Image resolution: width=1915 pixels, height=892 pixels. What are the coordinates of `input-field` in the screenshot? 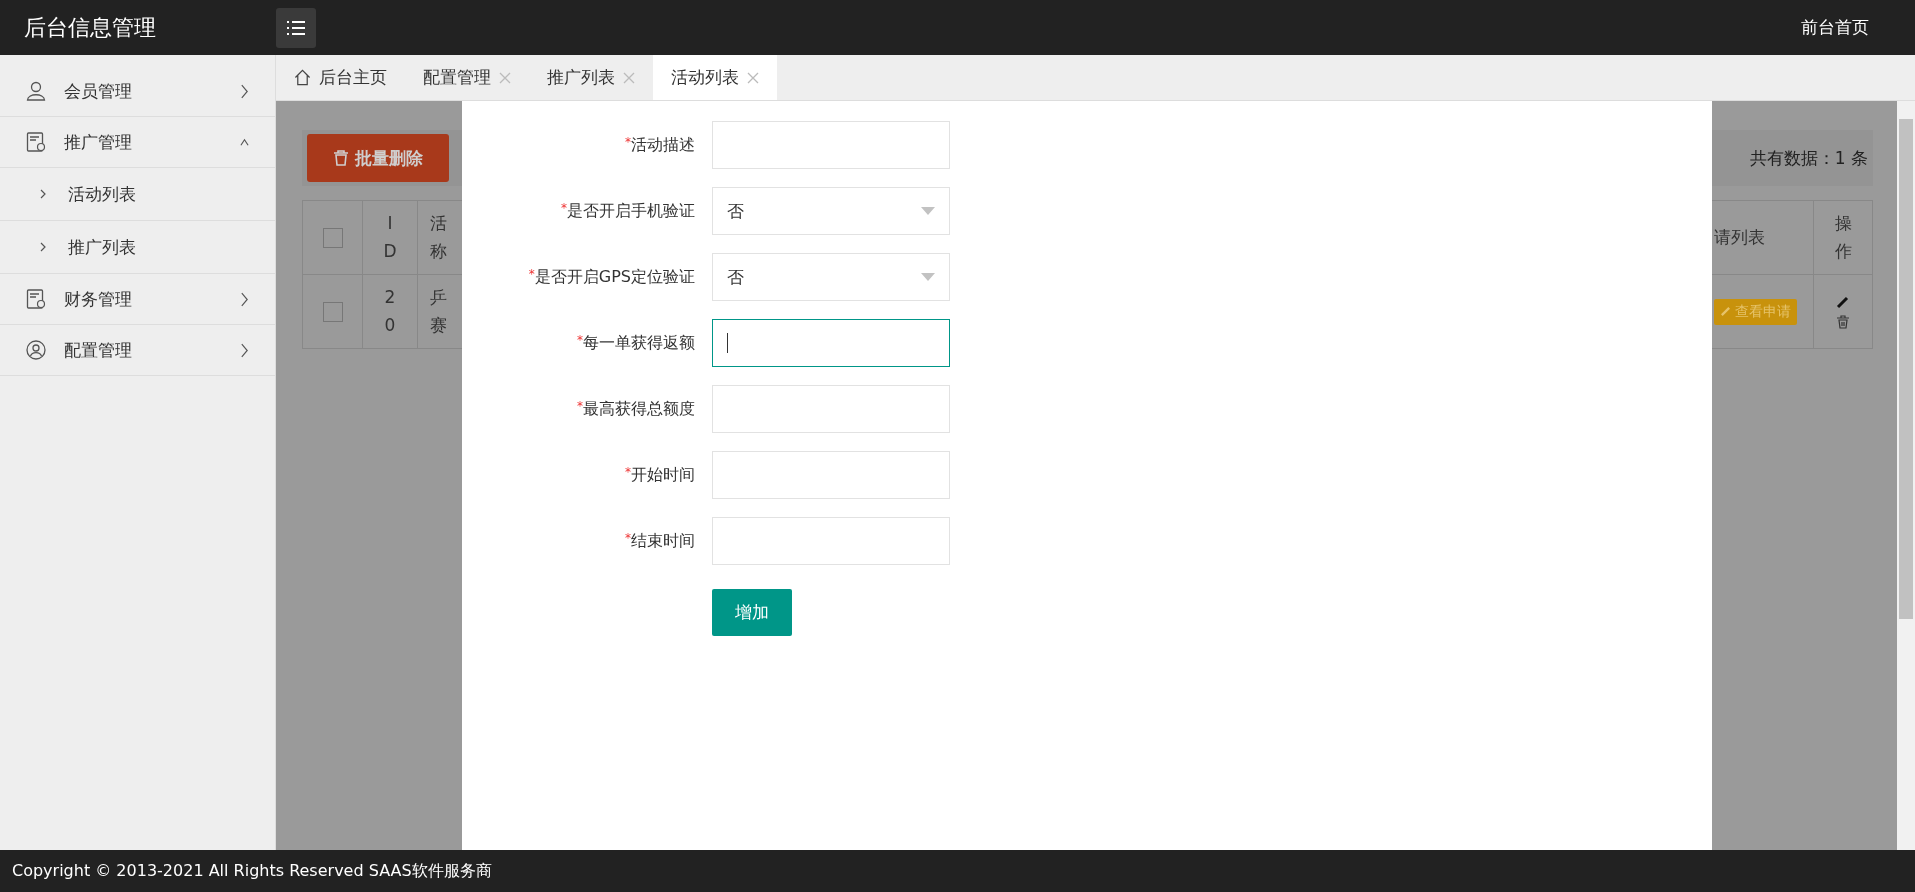 It's located at (831, 343).